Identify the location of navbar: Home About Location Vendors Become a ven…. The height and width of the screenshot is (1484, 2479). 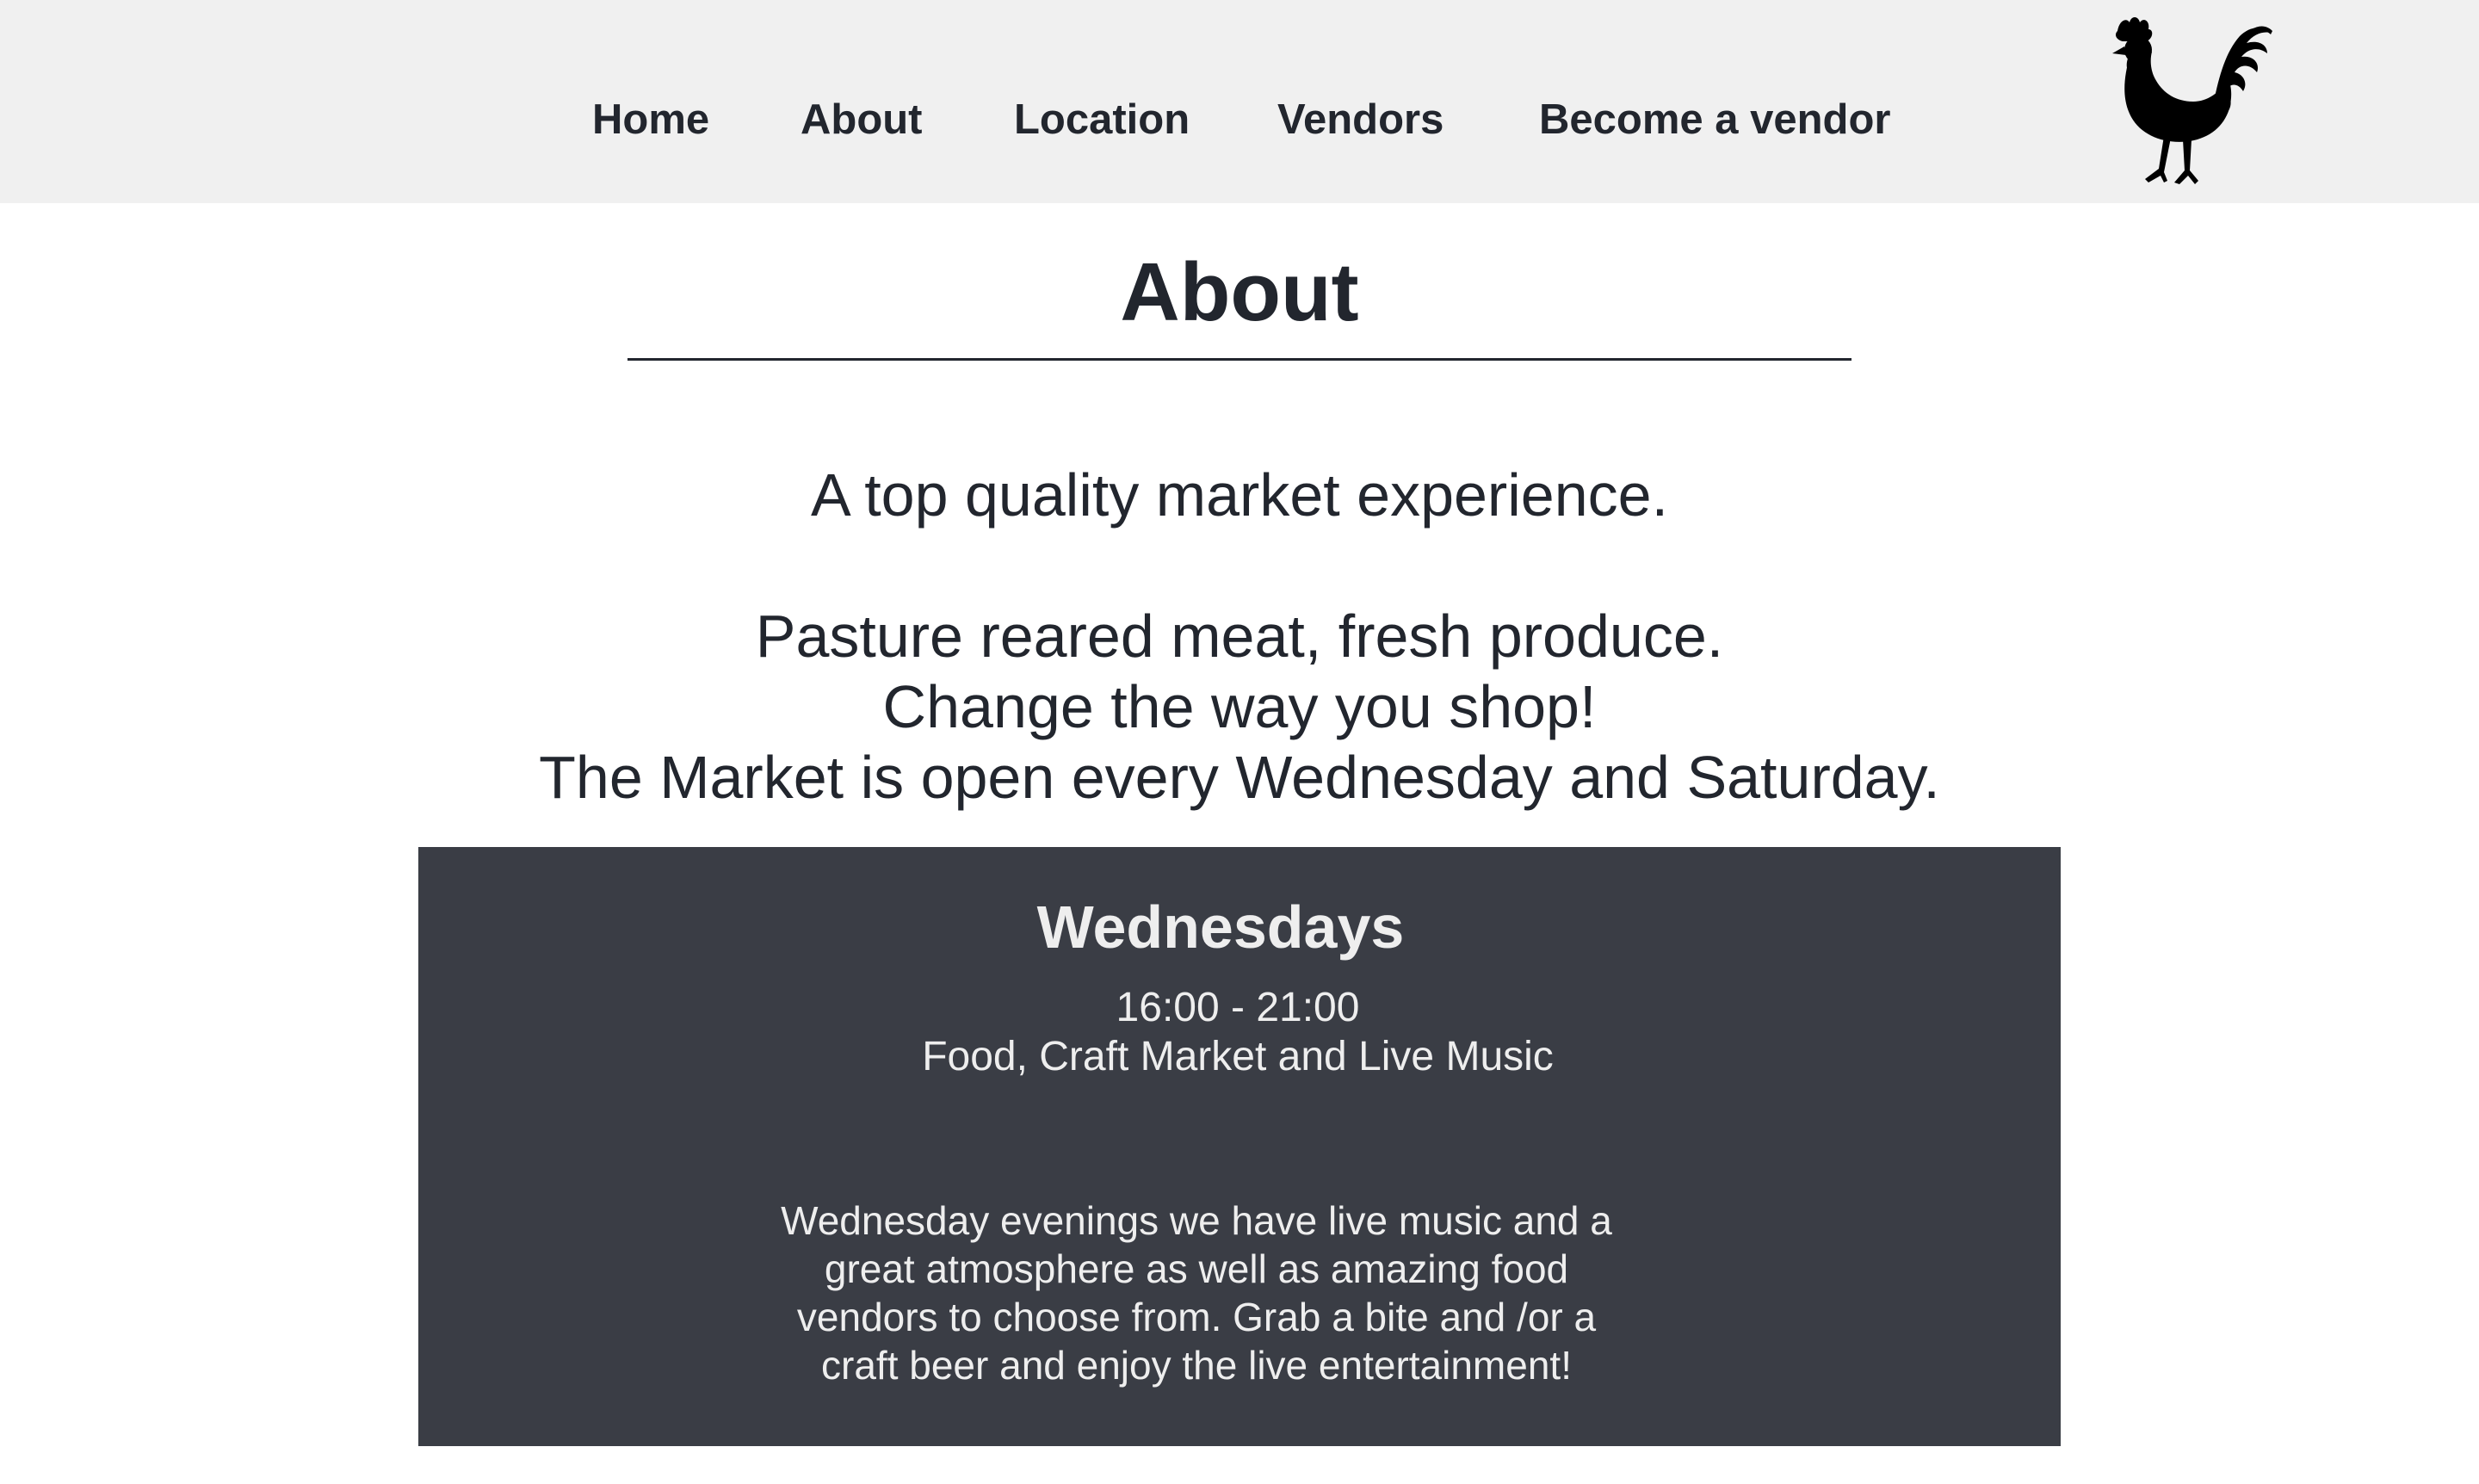
(1239, 101).